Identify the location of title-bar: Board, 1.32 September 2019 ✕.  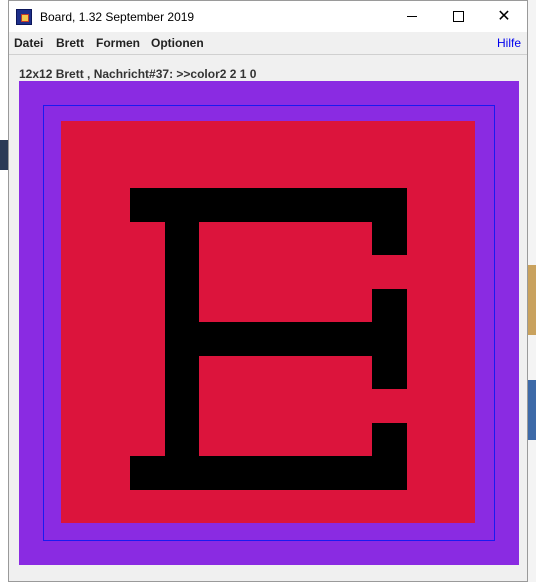
(268, 16).